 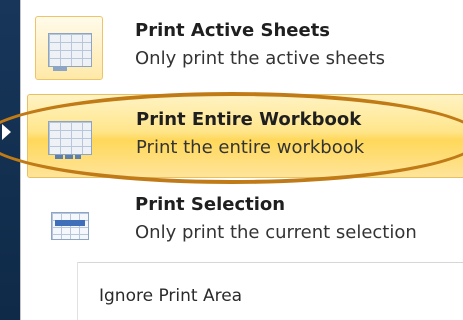 What do you see at coordinates (70, 52) in the screenshot?
I see `active-sheets-icon` at bounding box center [70, 52].